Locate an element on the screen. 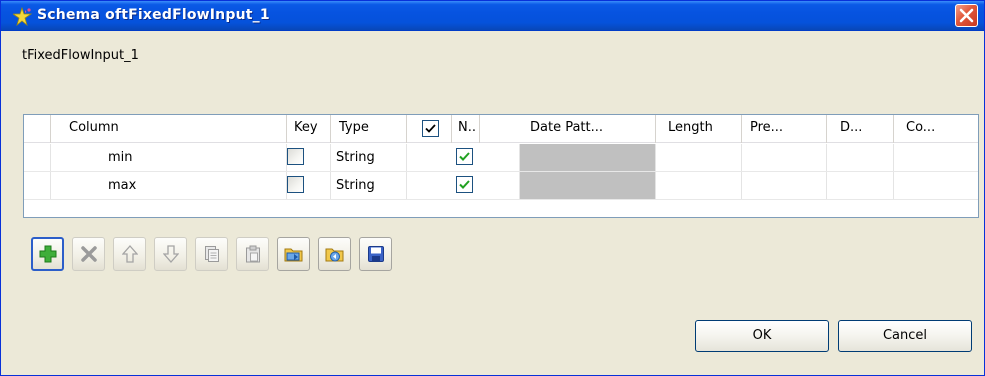 The width and height of the screenshot is (985, 376). column-header-type: Type is located at coordinates (369, 129).